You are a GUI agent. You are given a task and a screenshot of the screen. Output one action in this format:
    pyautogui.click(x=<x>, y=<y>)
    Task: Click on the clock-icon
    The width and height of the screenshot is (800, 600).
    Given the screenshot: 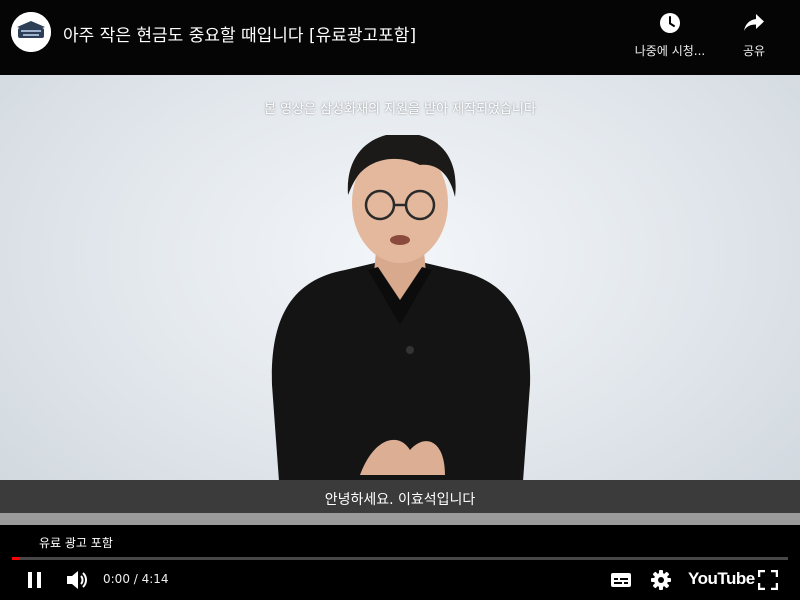 What is the action you would take?
    pyautogui.click(x=670, y=23)
    